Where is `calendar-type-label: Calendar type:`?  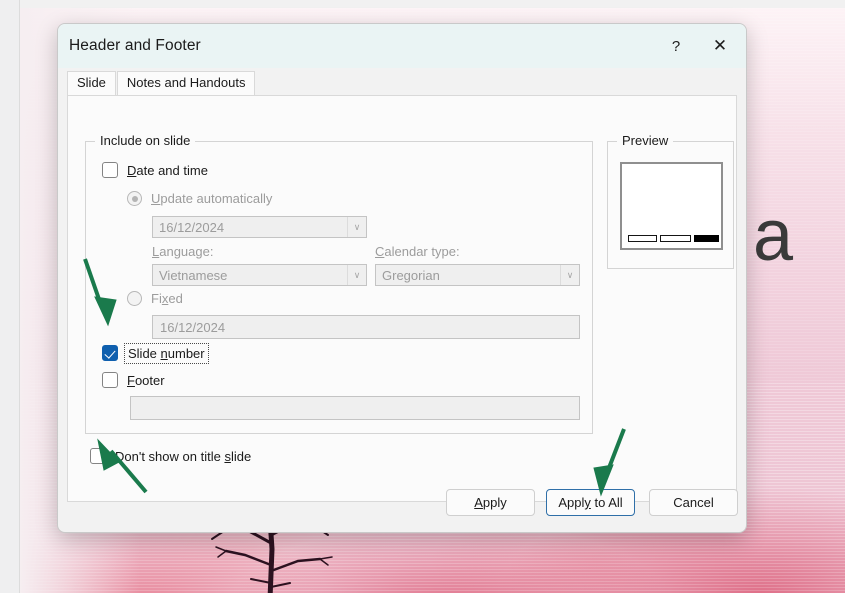
calendar-type-label: Calendar type: is located at coordinates (417, 251).